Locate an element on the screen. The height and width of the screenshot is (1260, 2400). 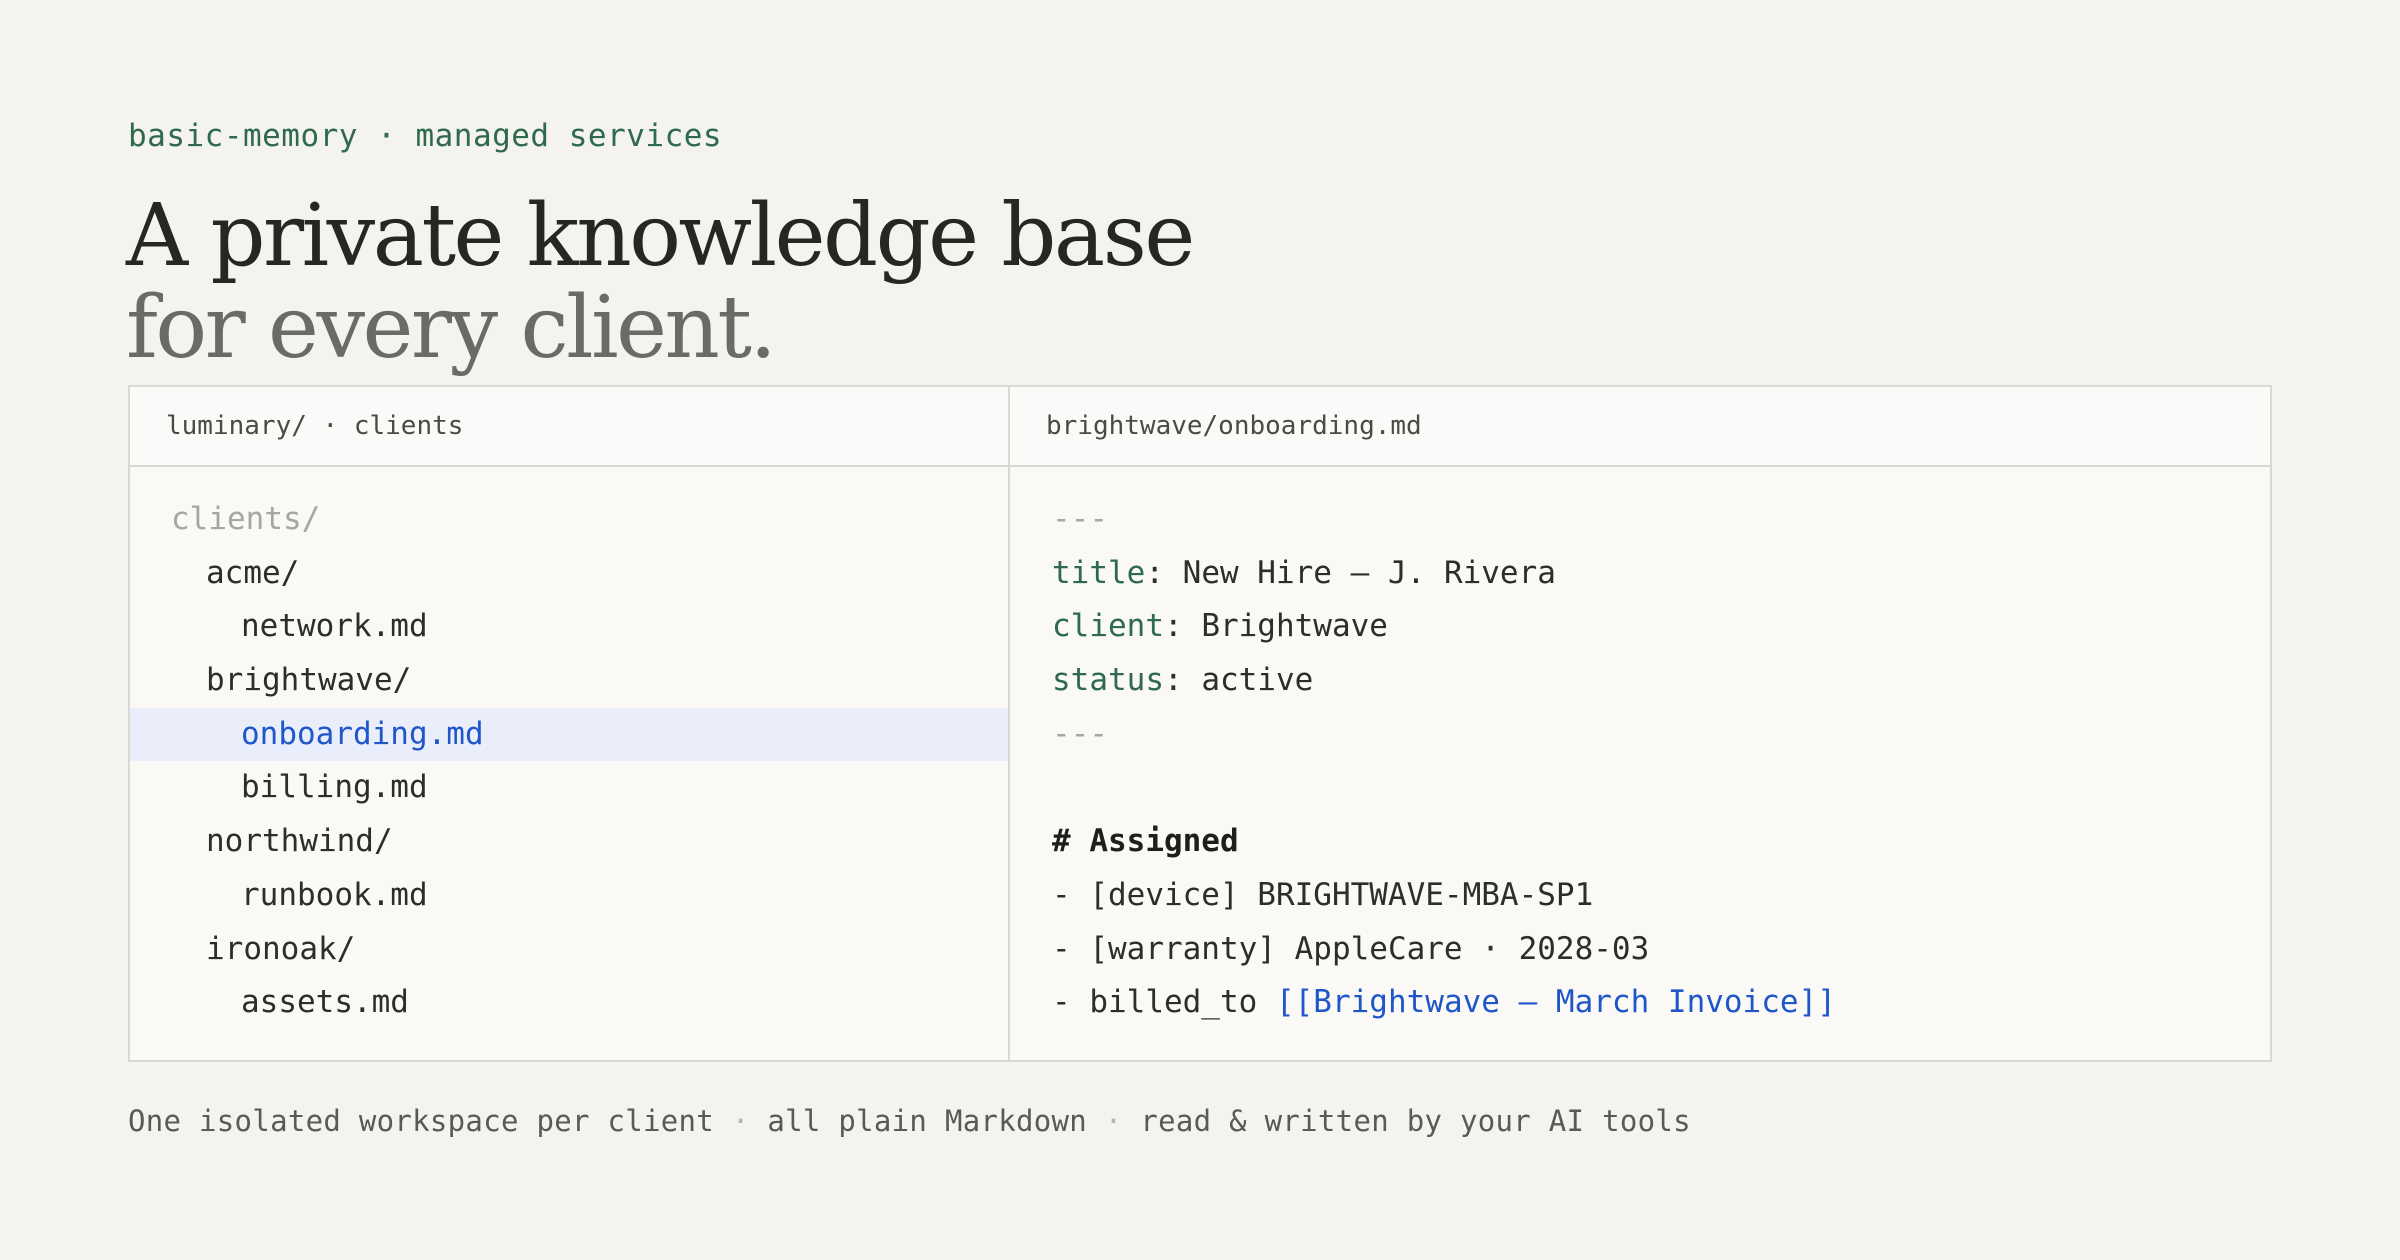
frontmatter-value: active is located at coordinates (1257, 680).